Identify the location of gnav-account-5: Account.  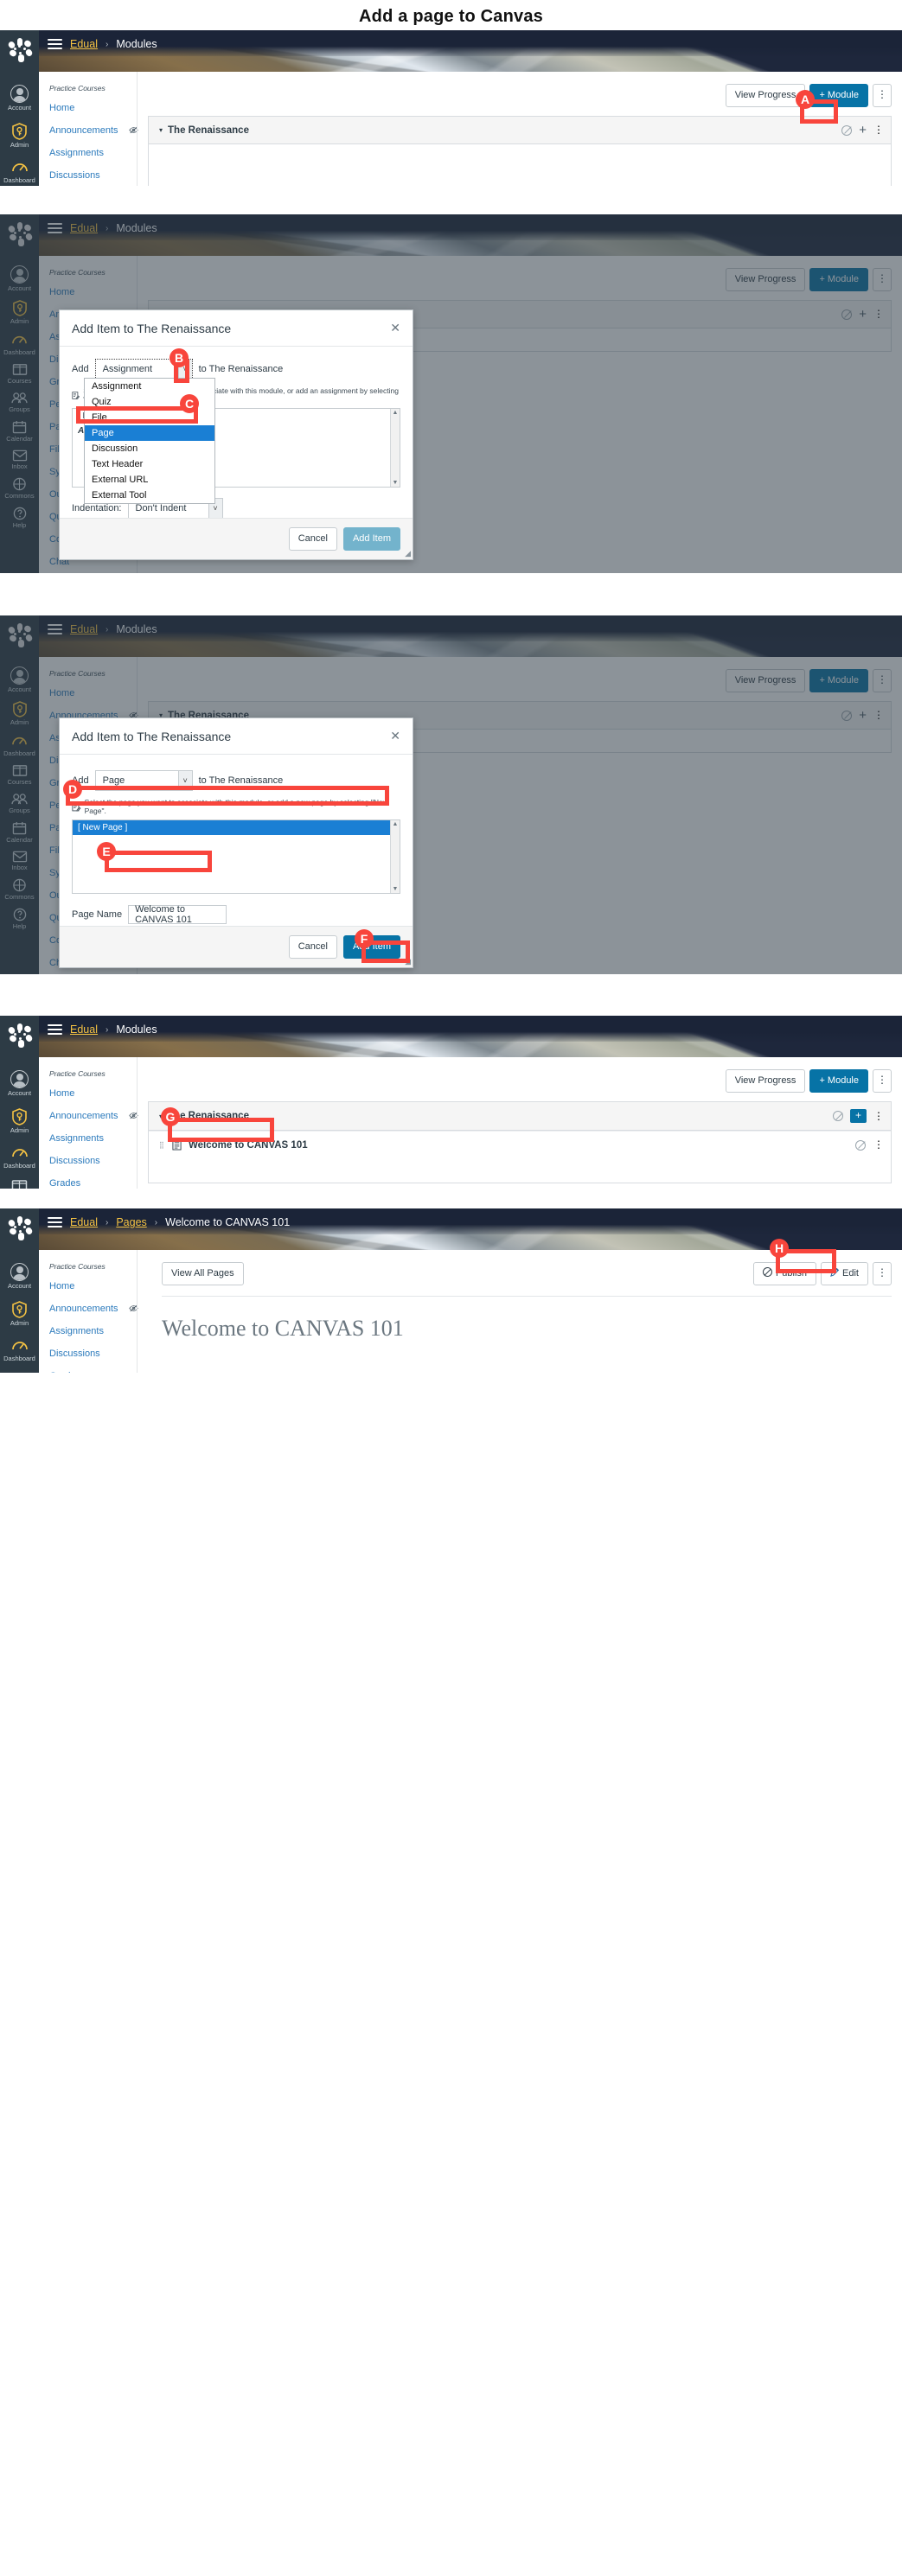
(19, 1267).